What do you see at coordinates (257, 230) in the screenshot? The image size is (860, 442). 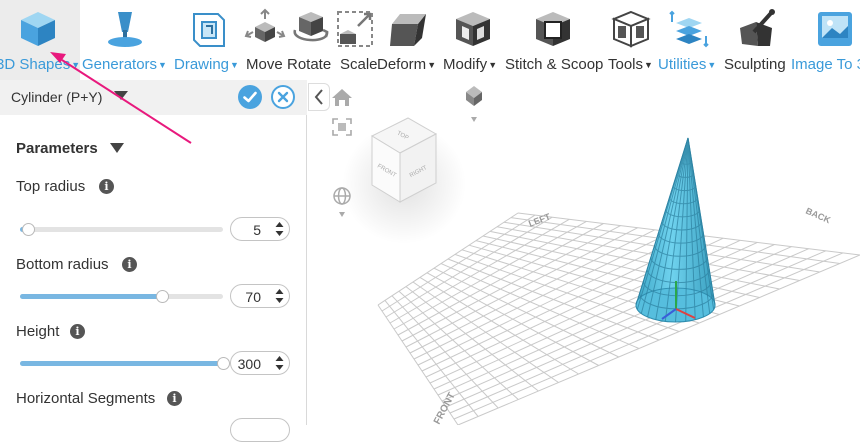 I see `top-radius-value: 5` at bounding box center [257, 230].